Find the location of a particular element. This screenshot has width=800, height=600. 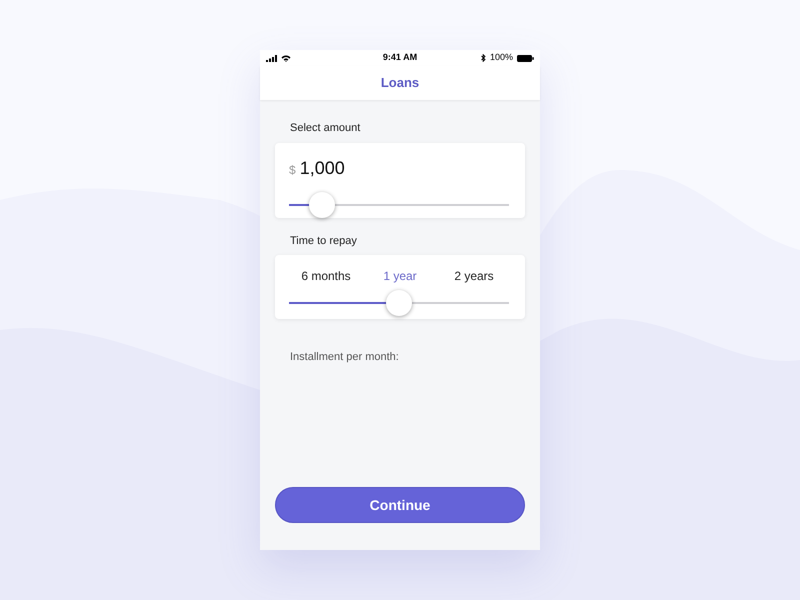

status-time: 9:41 AM is located at coordinates (400, 57).